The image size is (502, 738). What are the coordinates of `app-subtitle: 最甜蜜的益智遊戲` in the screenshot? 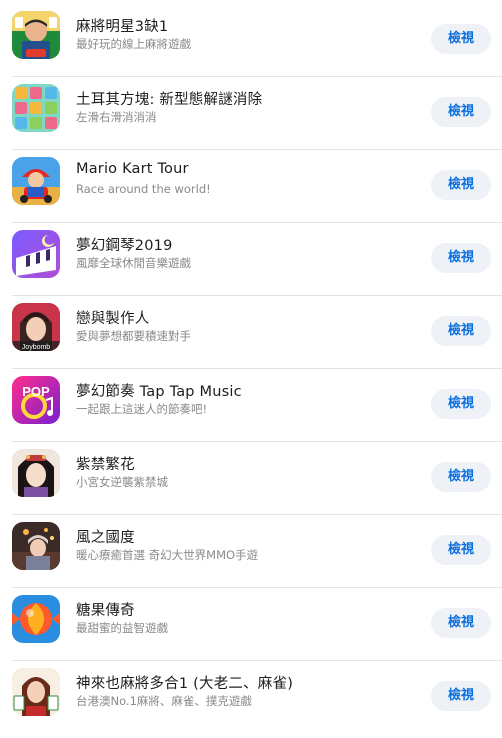 It's located at (122, 628).